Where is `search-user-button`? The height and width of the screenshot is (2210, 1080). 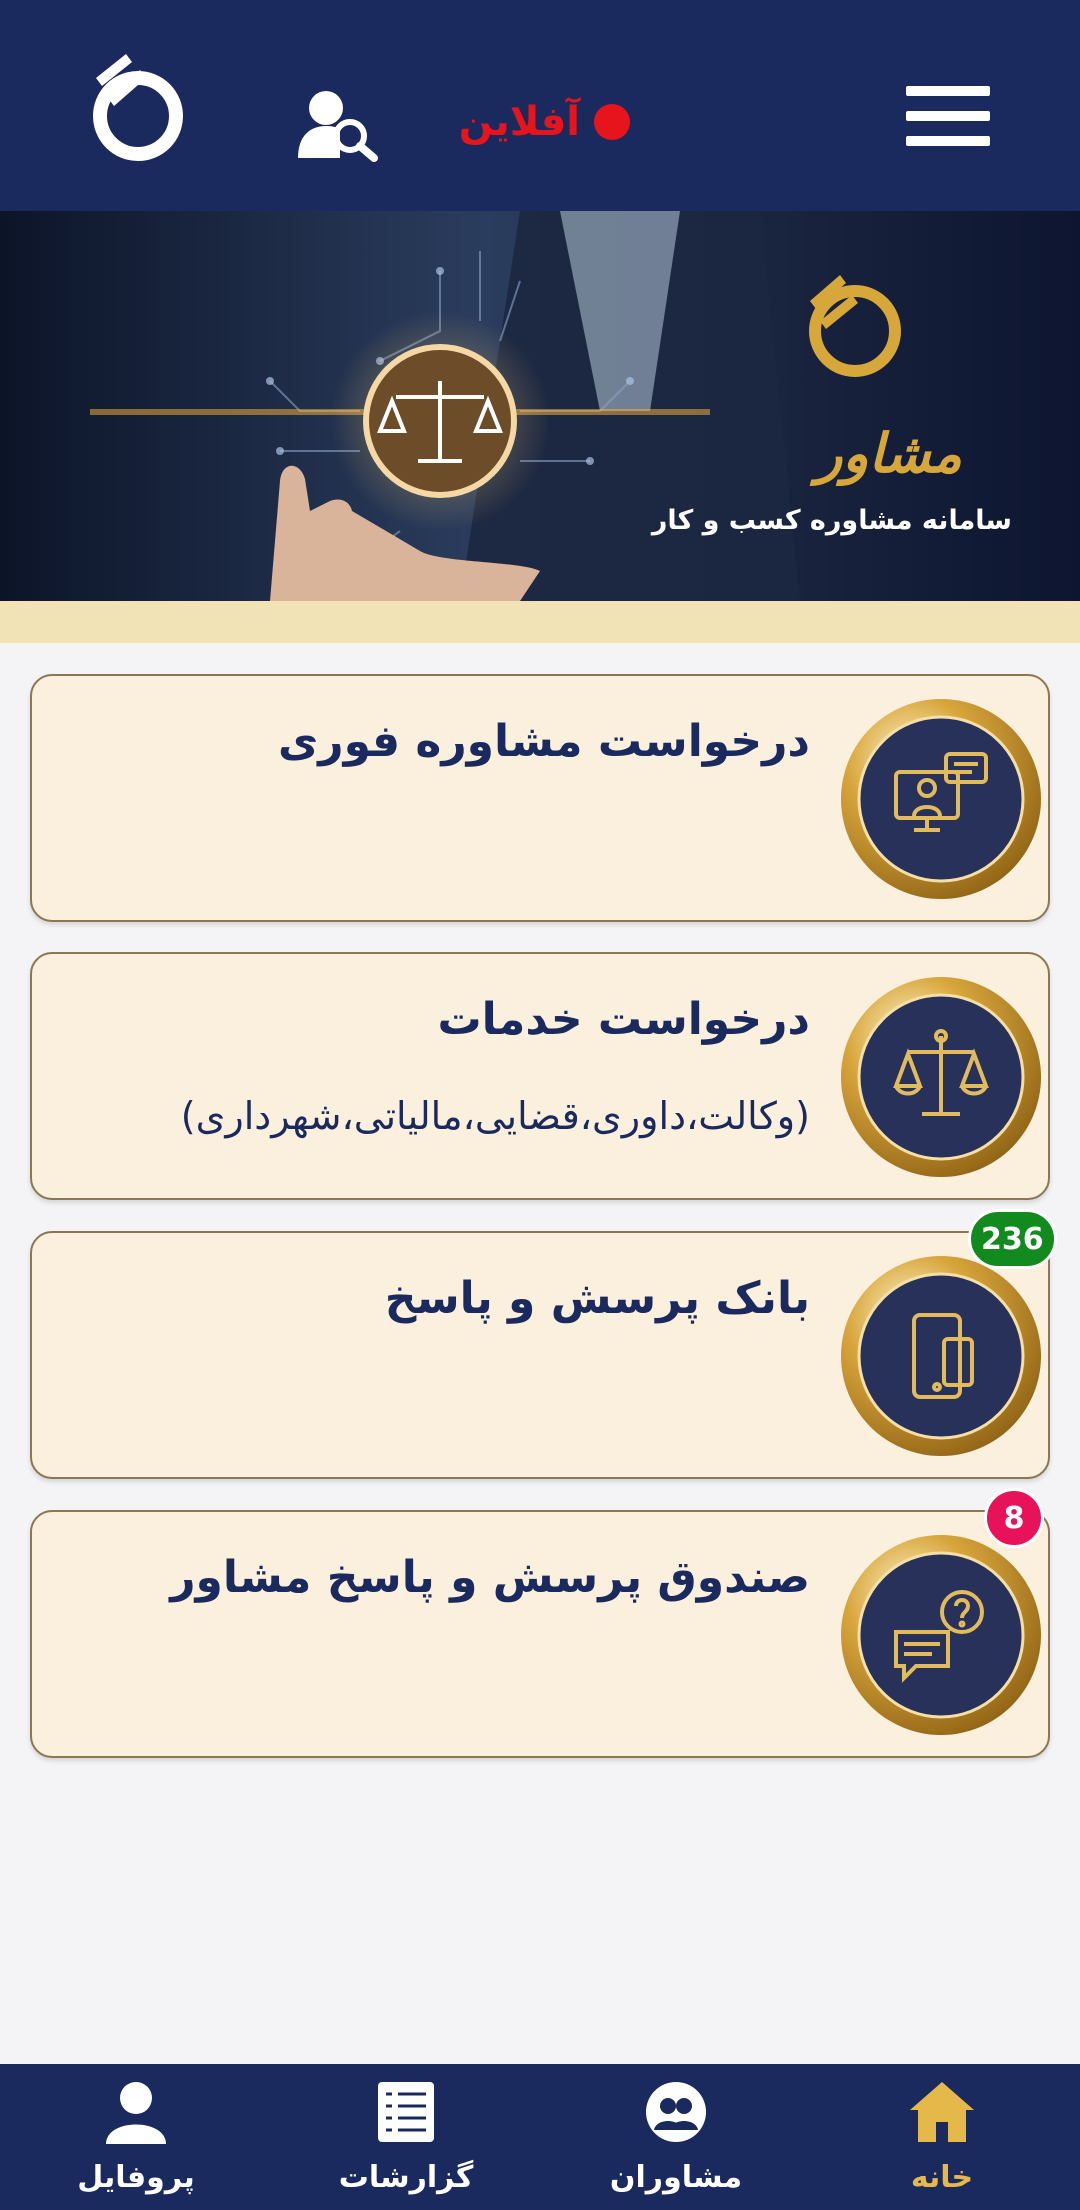 search-user-button is located at coordinates (338, 124).